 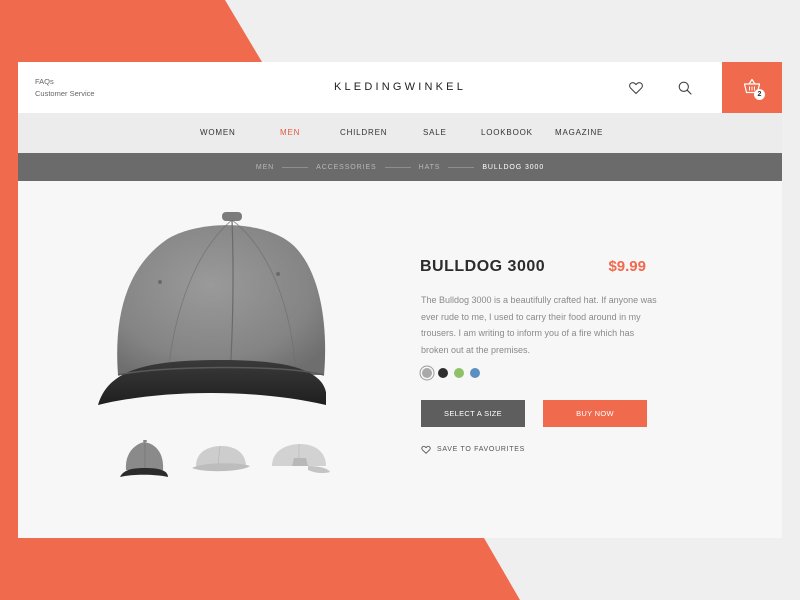 What do you see at coordinates (481, 449) in the screenshot?
I see `save-to-favourites-label: SAVE TO FAVOURITES` at bounding box center [481, 449].